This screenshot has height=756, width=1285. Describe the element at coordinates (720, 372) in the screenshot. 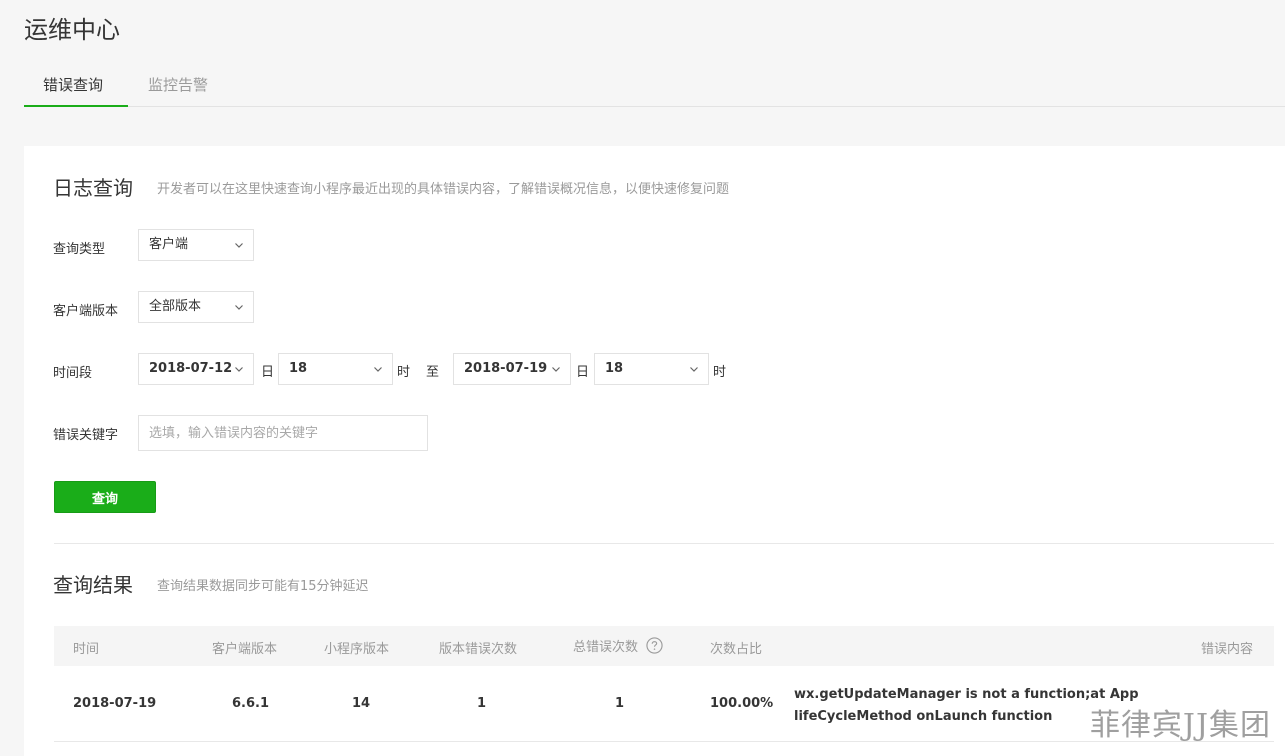

I see `end-hour-unit: 时` at that location.